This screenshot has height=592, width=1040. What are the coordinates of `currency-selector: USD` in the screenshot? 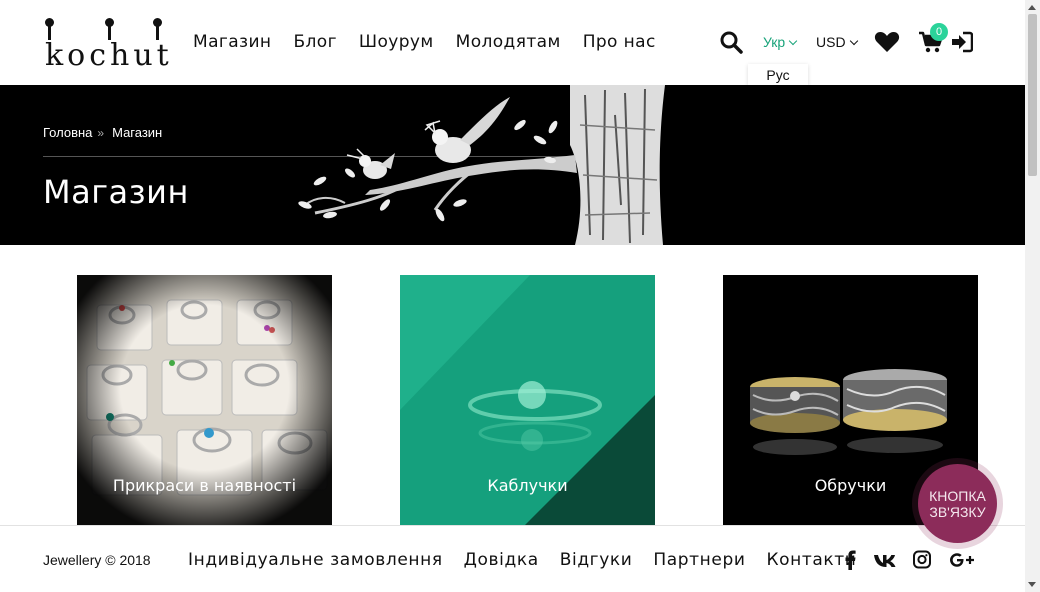 It's located at (837, 42).